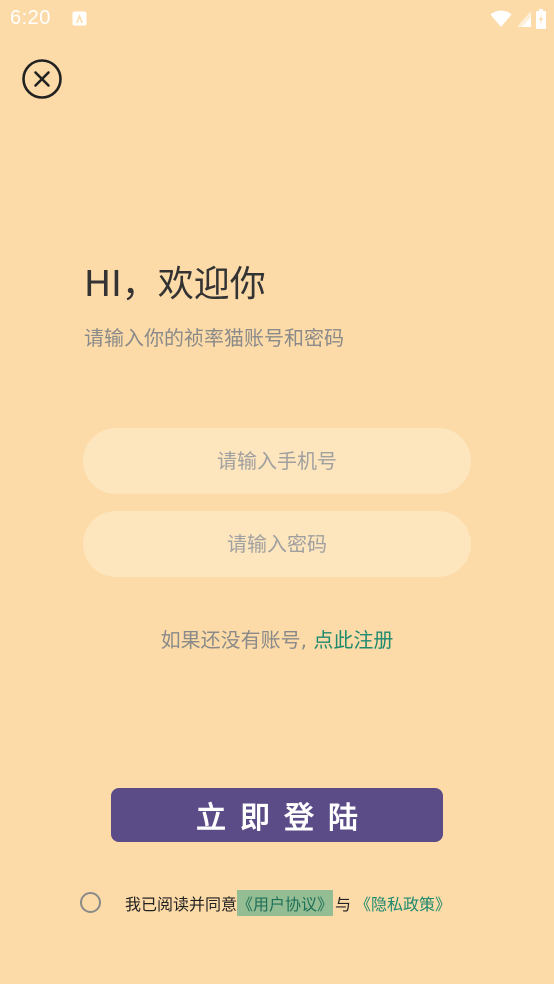 The height and width of the screenshot is (984, 554). Describe the element at coordinates (277, 544) in the screenshot. I see `password-input` at that location.